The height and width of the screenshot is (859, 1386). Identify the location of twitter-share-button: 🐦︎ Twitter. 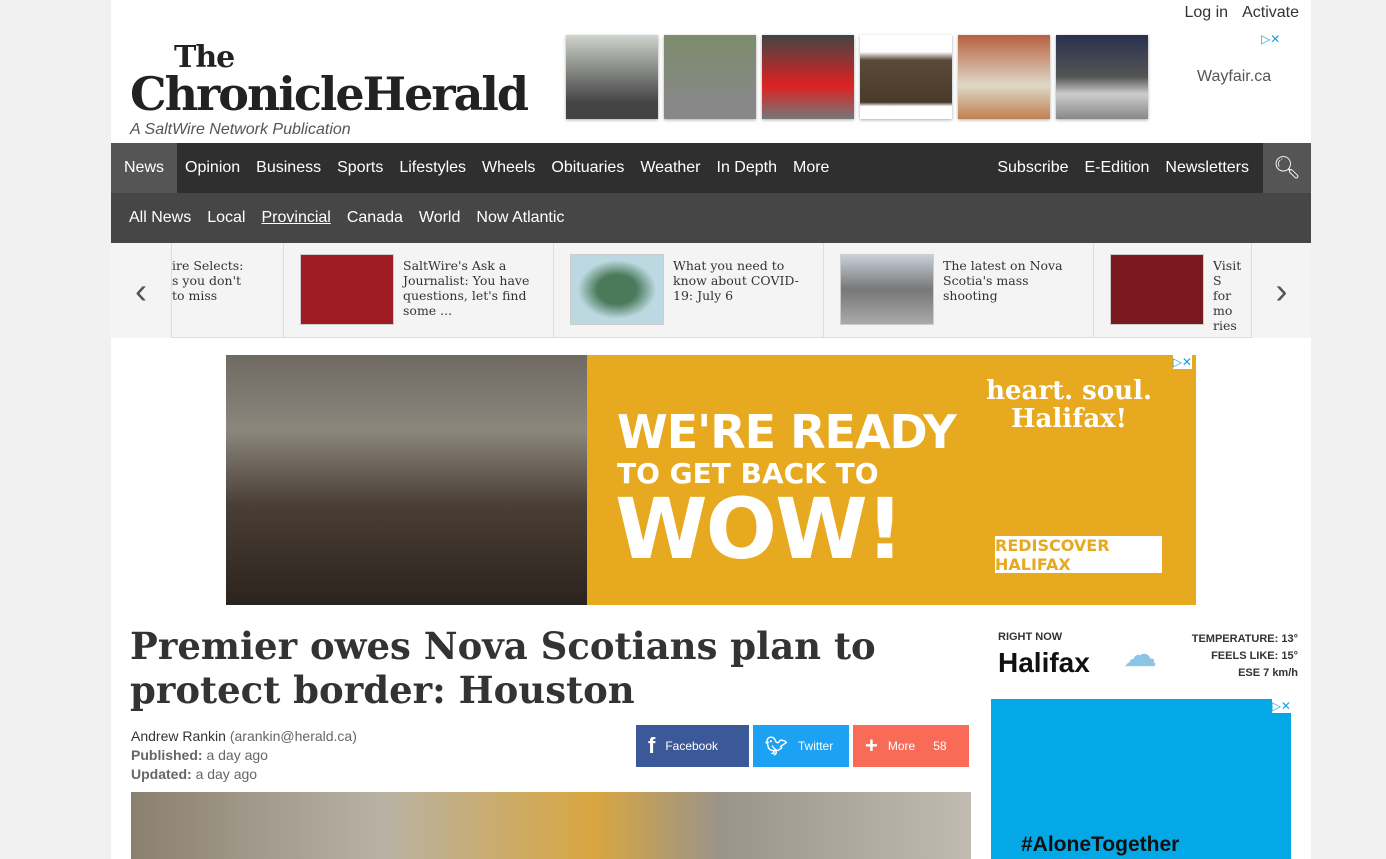
(801, 746).